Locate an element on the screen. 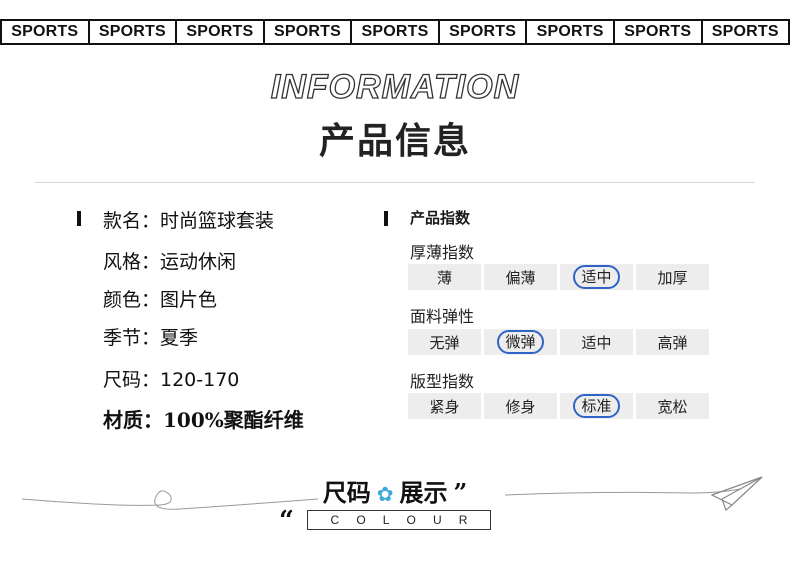 The width and height of the screenshot is (790, 567). fit-label: 版型指数 is located at coordinates (442, 381).